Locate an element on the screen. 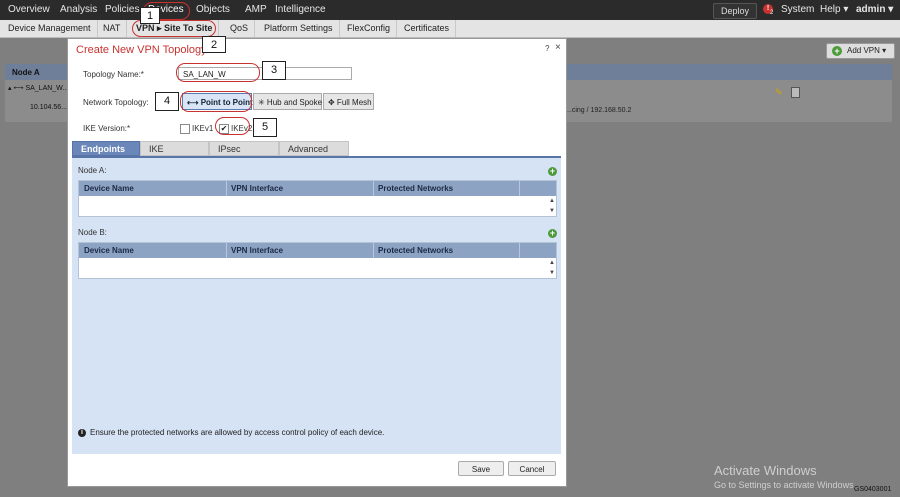 The height and width of the screenshot is (497, 900). column-node-a: Node A is located at coordinates (26, 72).